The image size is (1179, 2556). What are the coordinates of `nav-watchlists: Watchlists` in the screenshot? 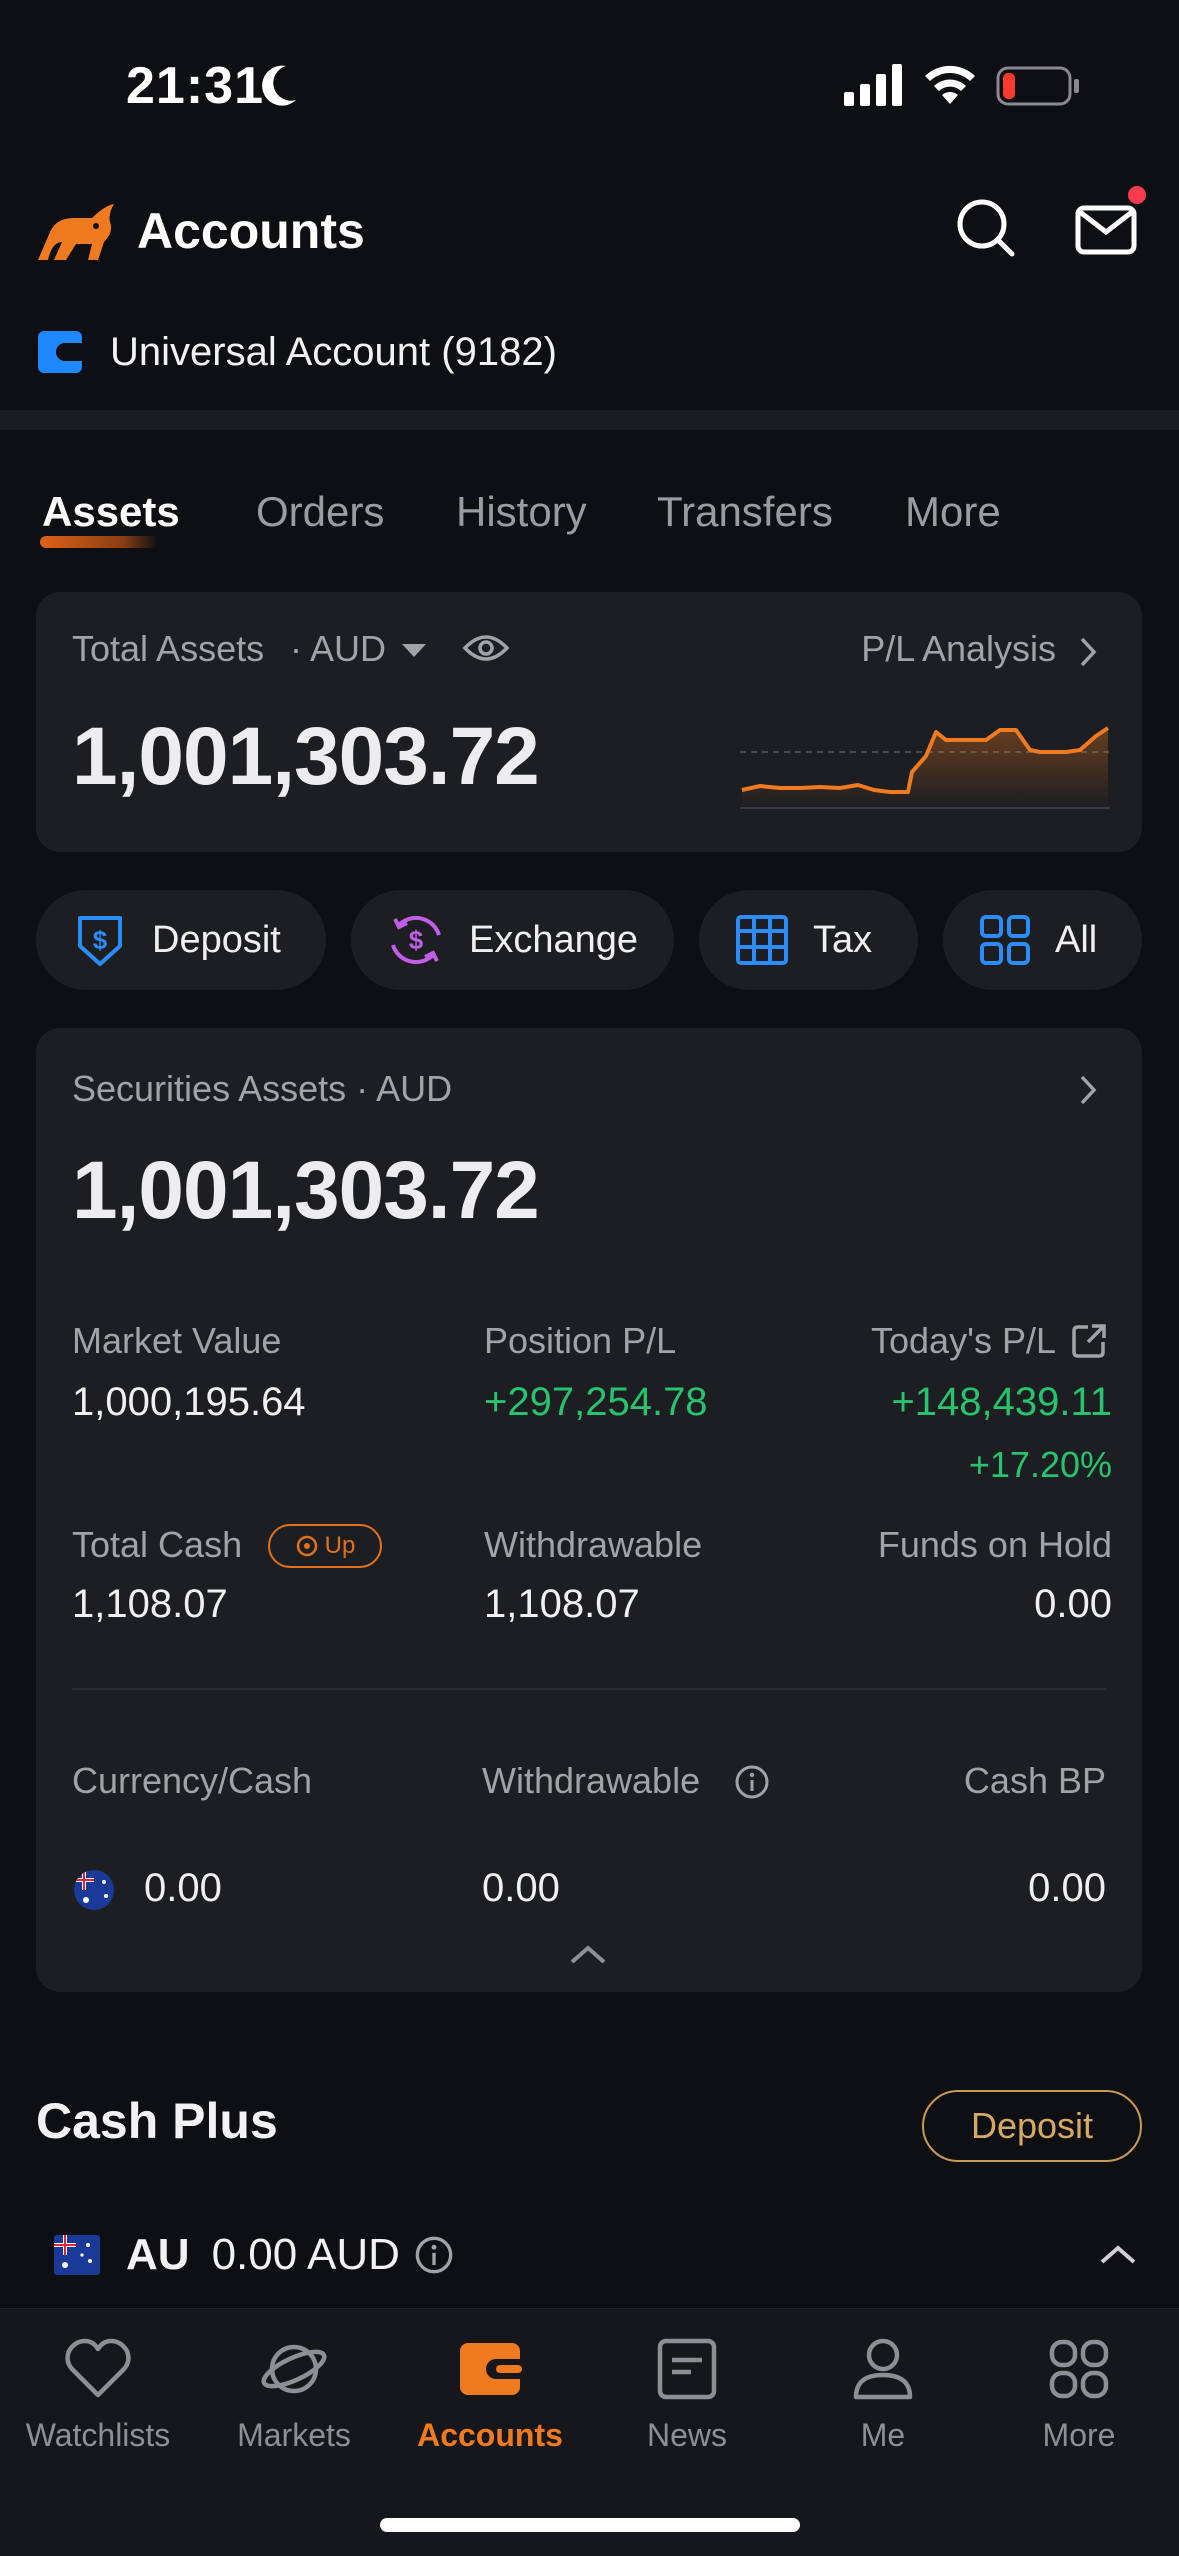 It's located at (98, 2391).